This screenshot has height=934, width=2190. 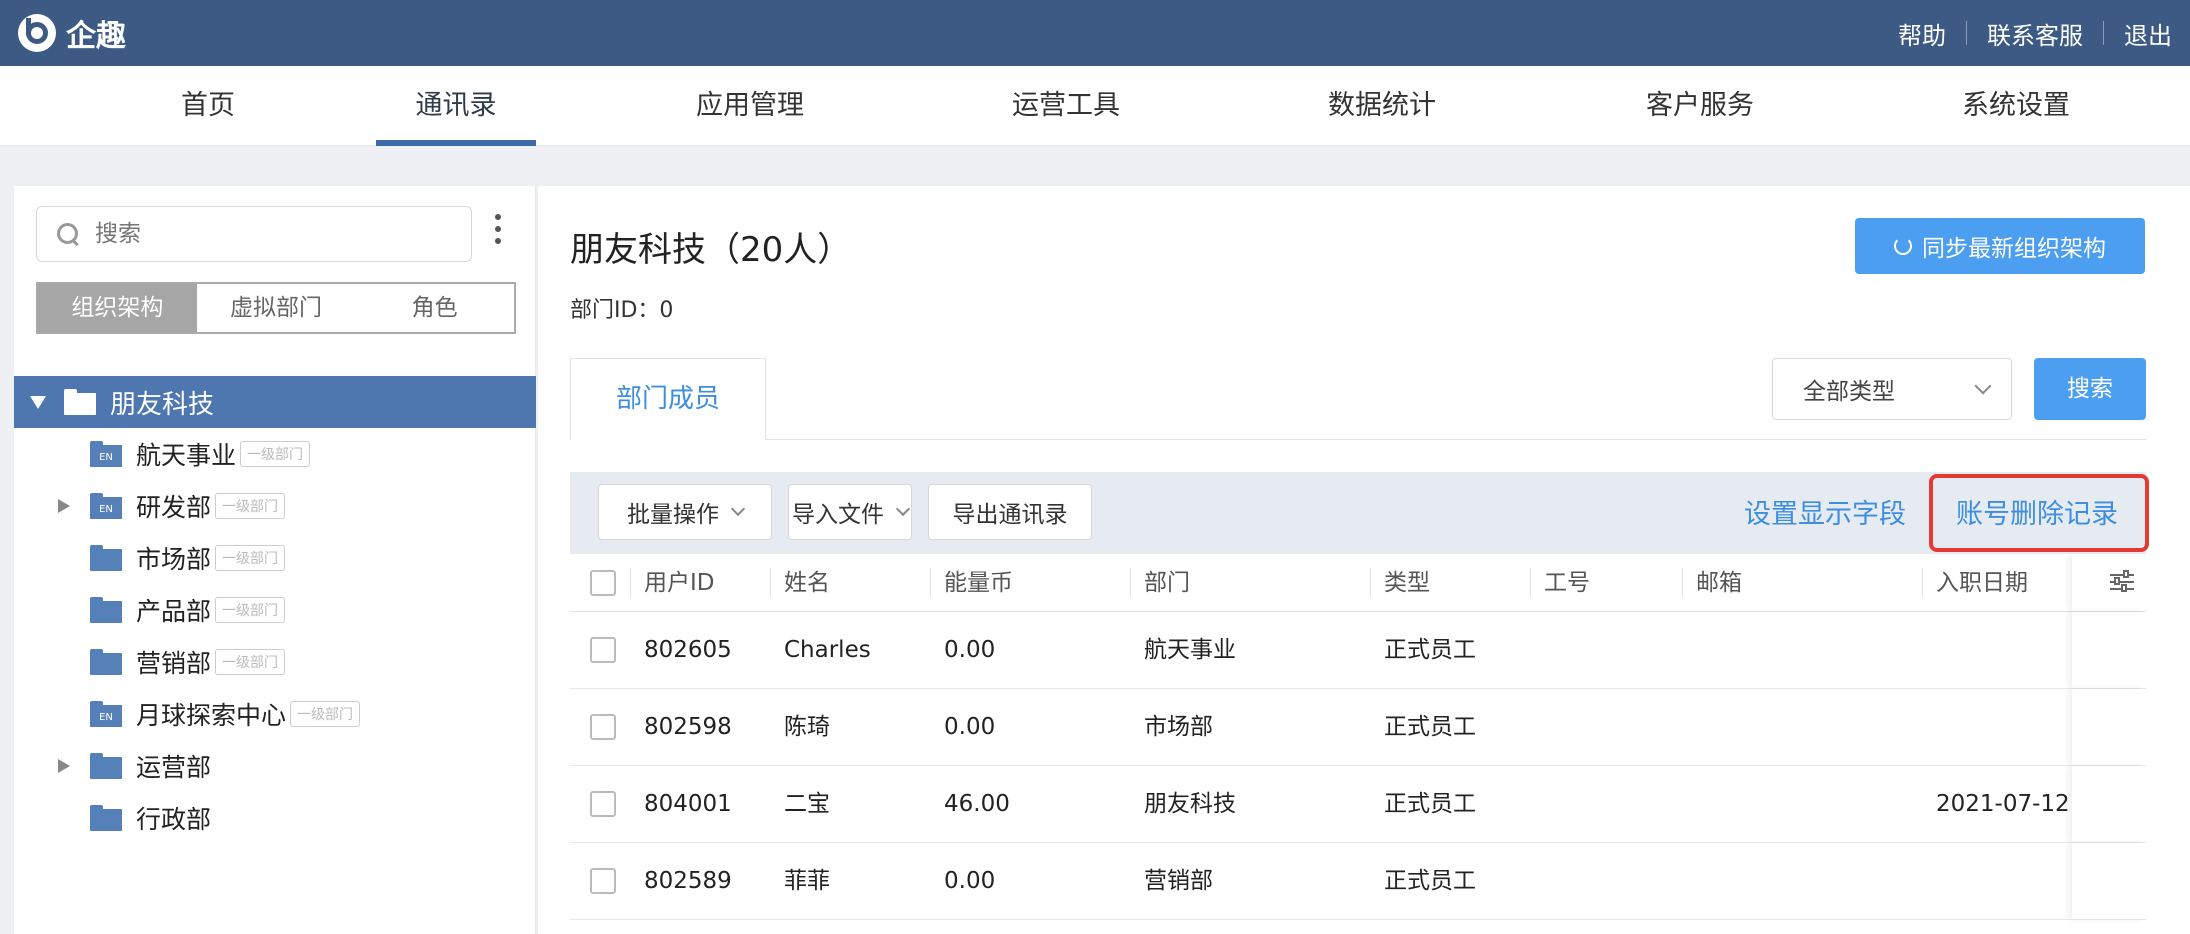 I want to click on column-header: 类型, so click(x=1450, y=583).